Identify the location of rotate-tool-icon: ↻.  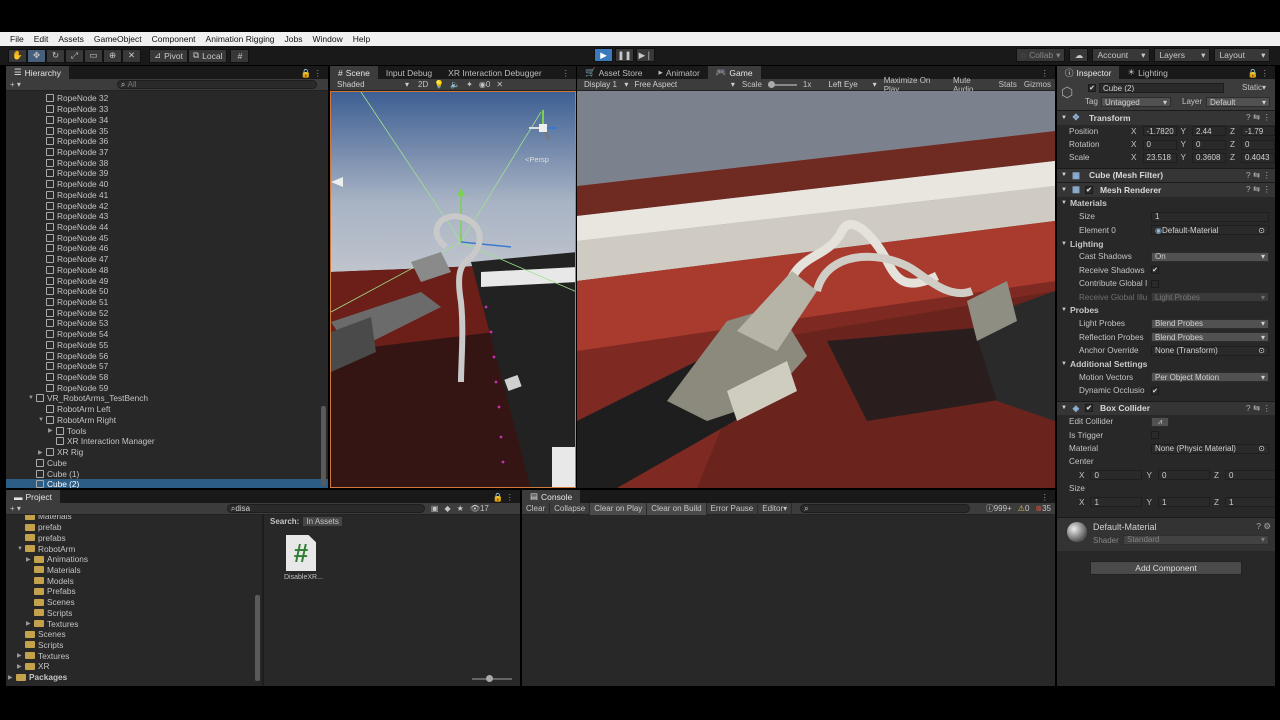
(55, 55).